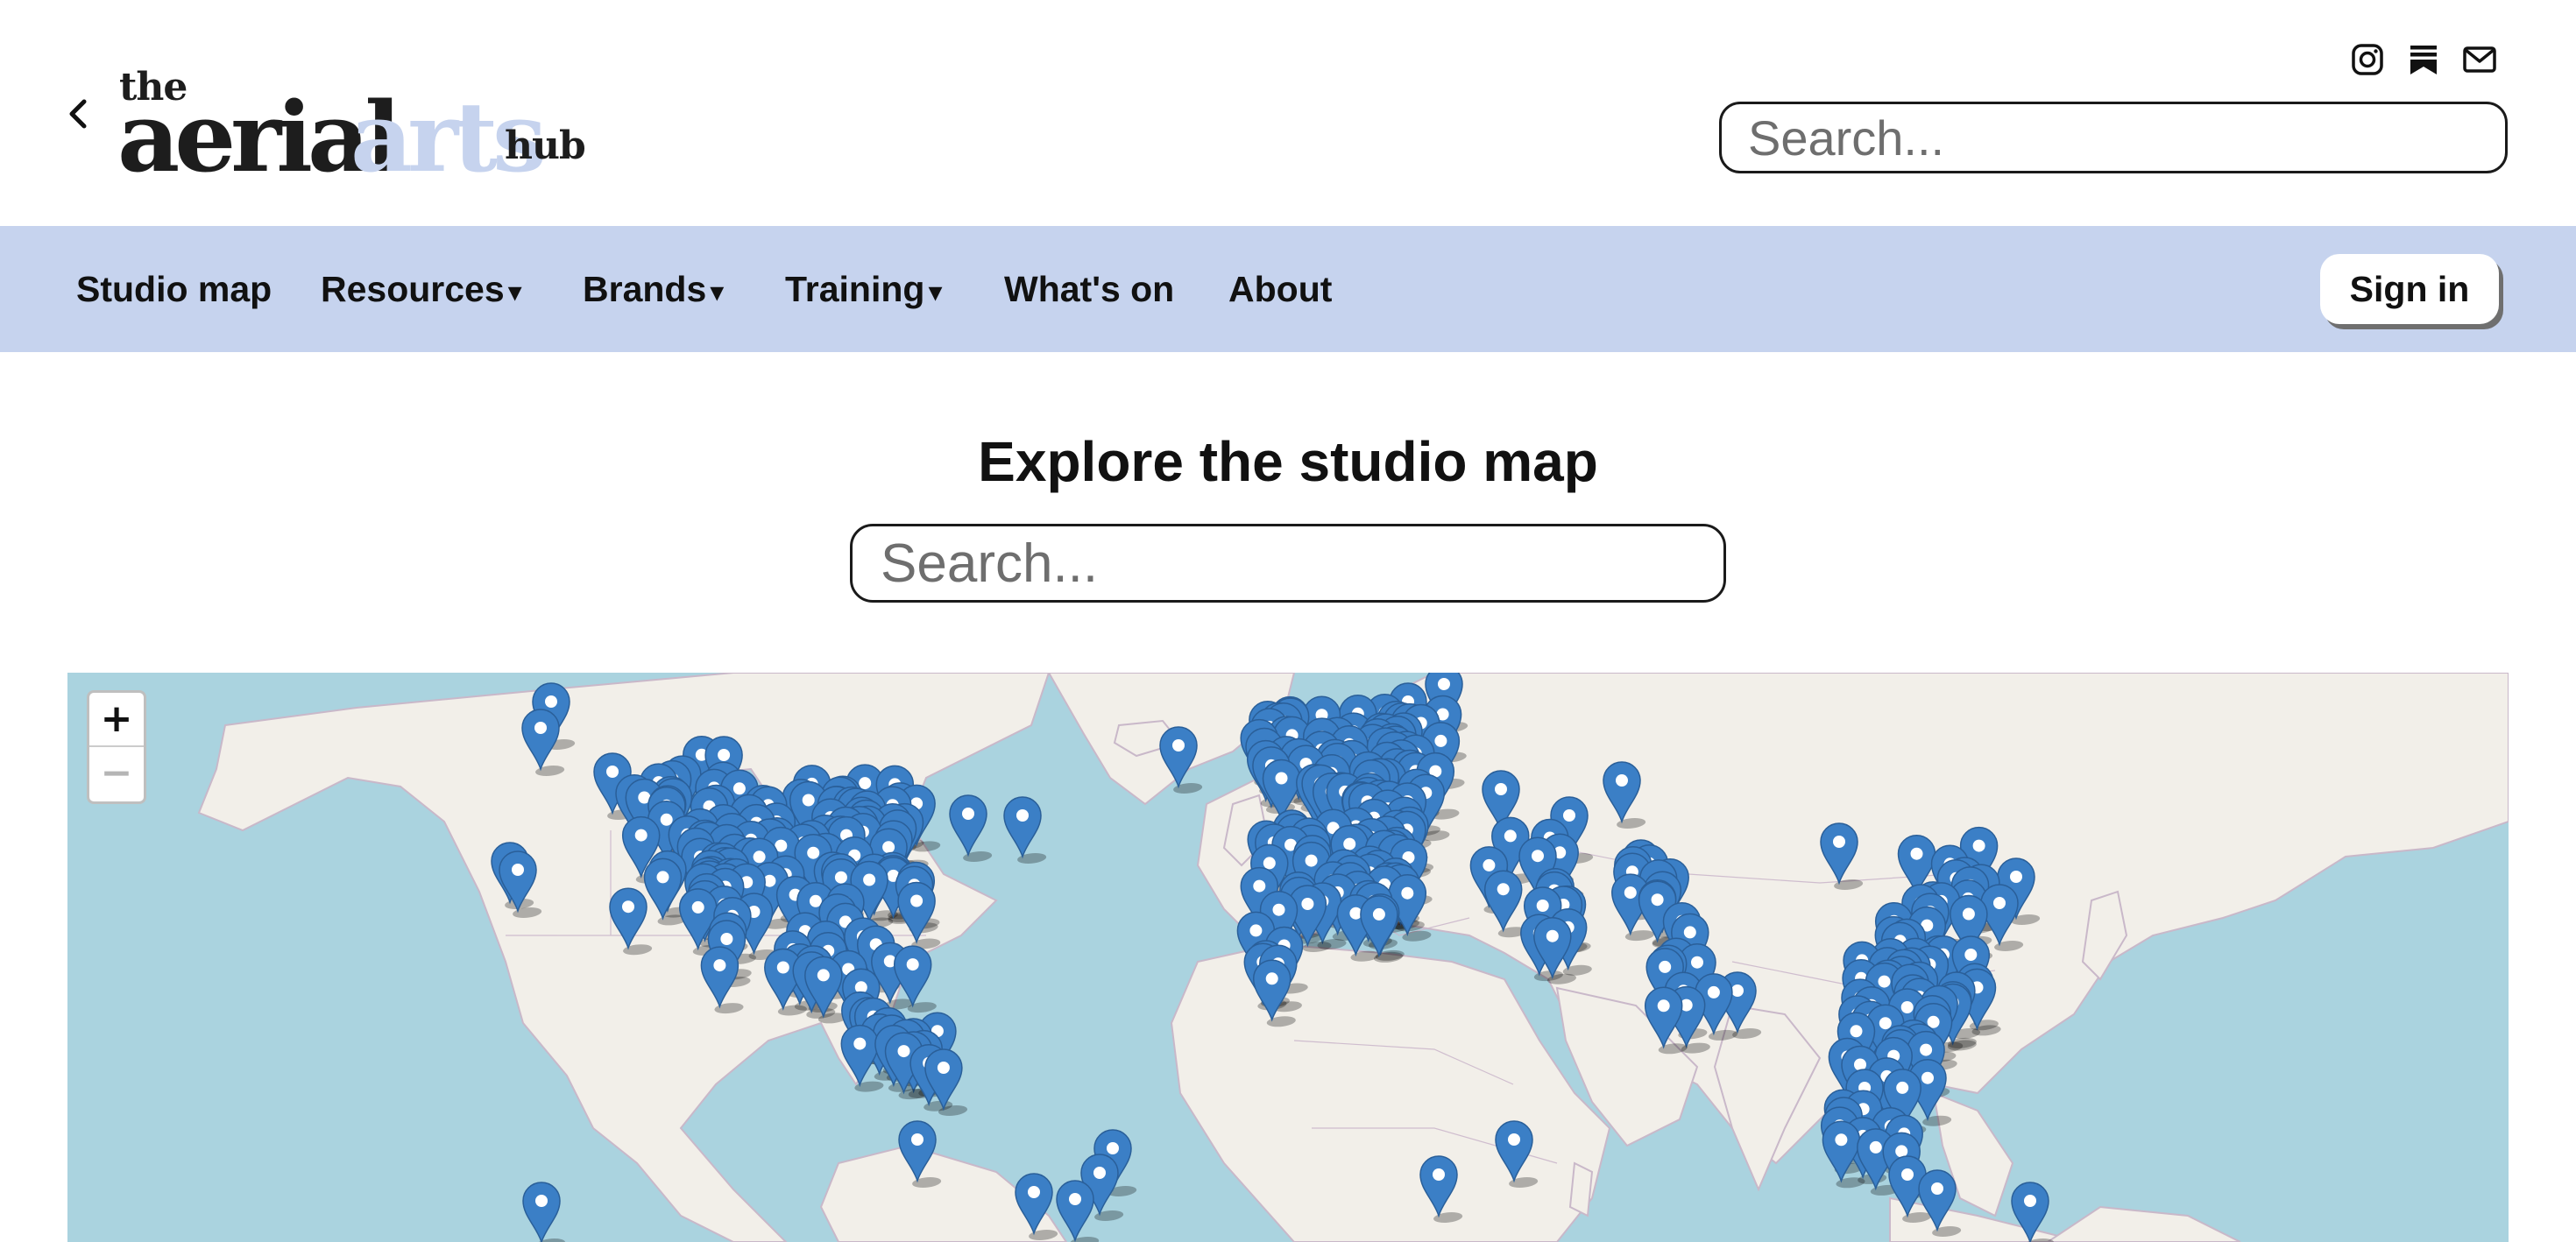 The width and height of the screenshot is (2576, 1242). Describe the element at coordinates (2409, 289) in the screenshot. I see `sign-in-button: Sign in` at that location.